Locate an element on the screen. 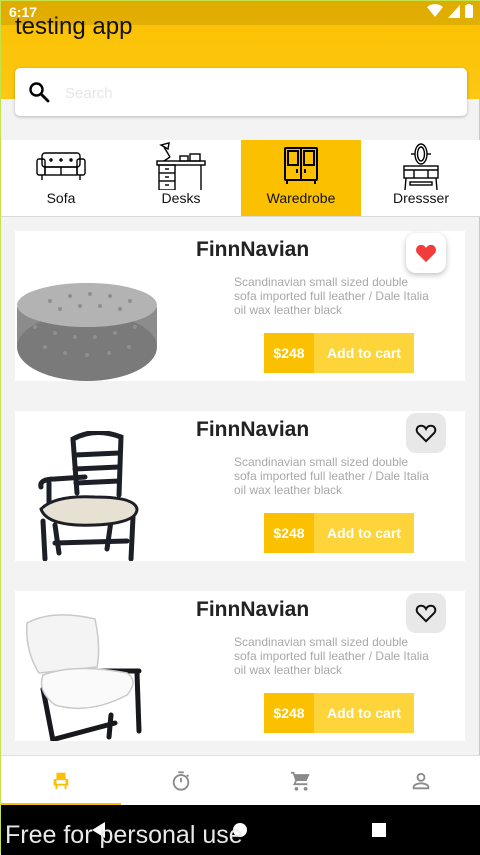 The height and width of the screenshot is (855, 480). category-label: Dressser is located at coordinates (420, 198).